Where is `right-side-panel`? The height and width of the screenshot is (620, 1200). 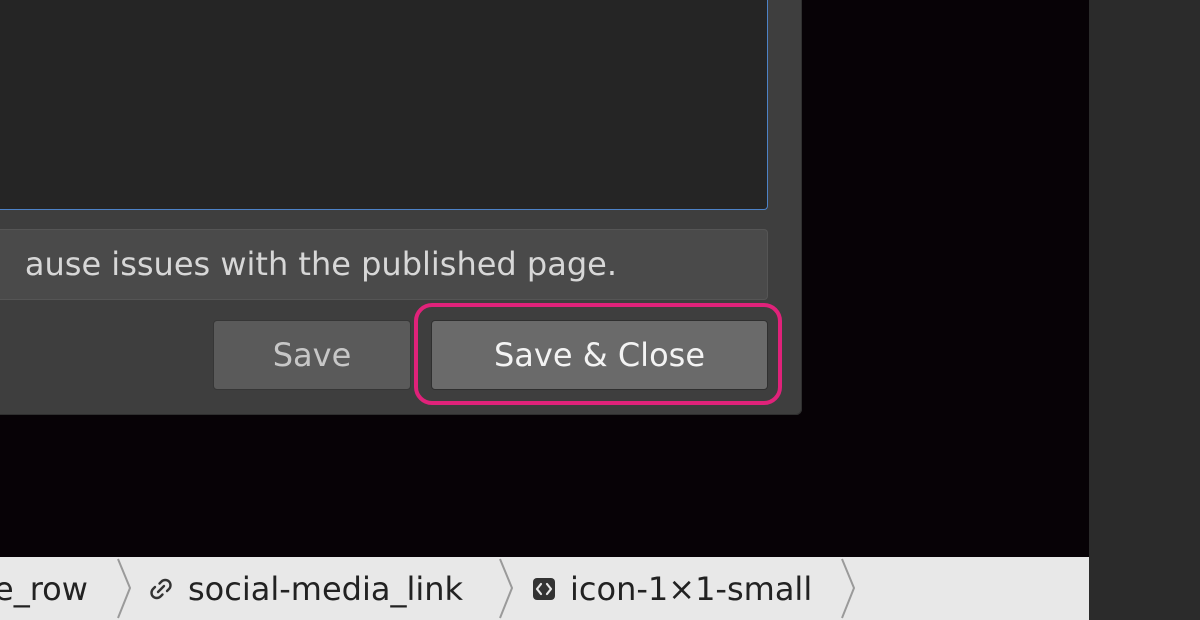
right-side-panel is located at coordinates (1144, 310).